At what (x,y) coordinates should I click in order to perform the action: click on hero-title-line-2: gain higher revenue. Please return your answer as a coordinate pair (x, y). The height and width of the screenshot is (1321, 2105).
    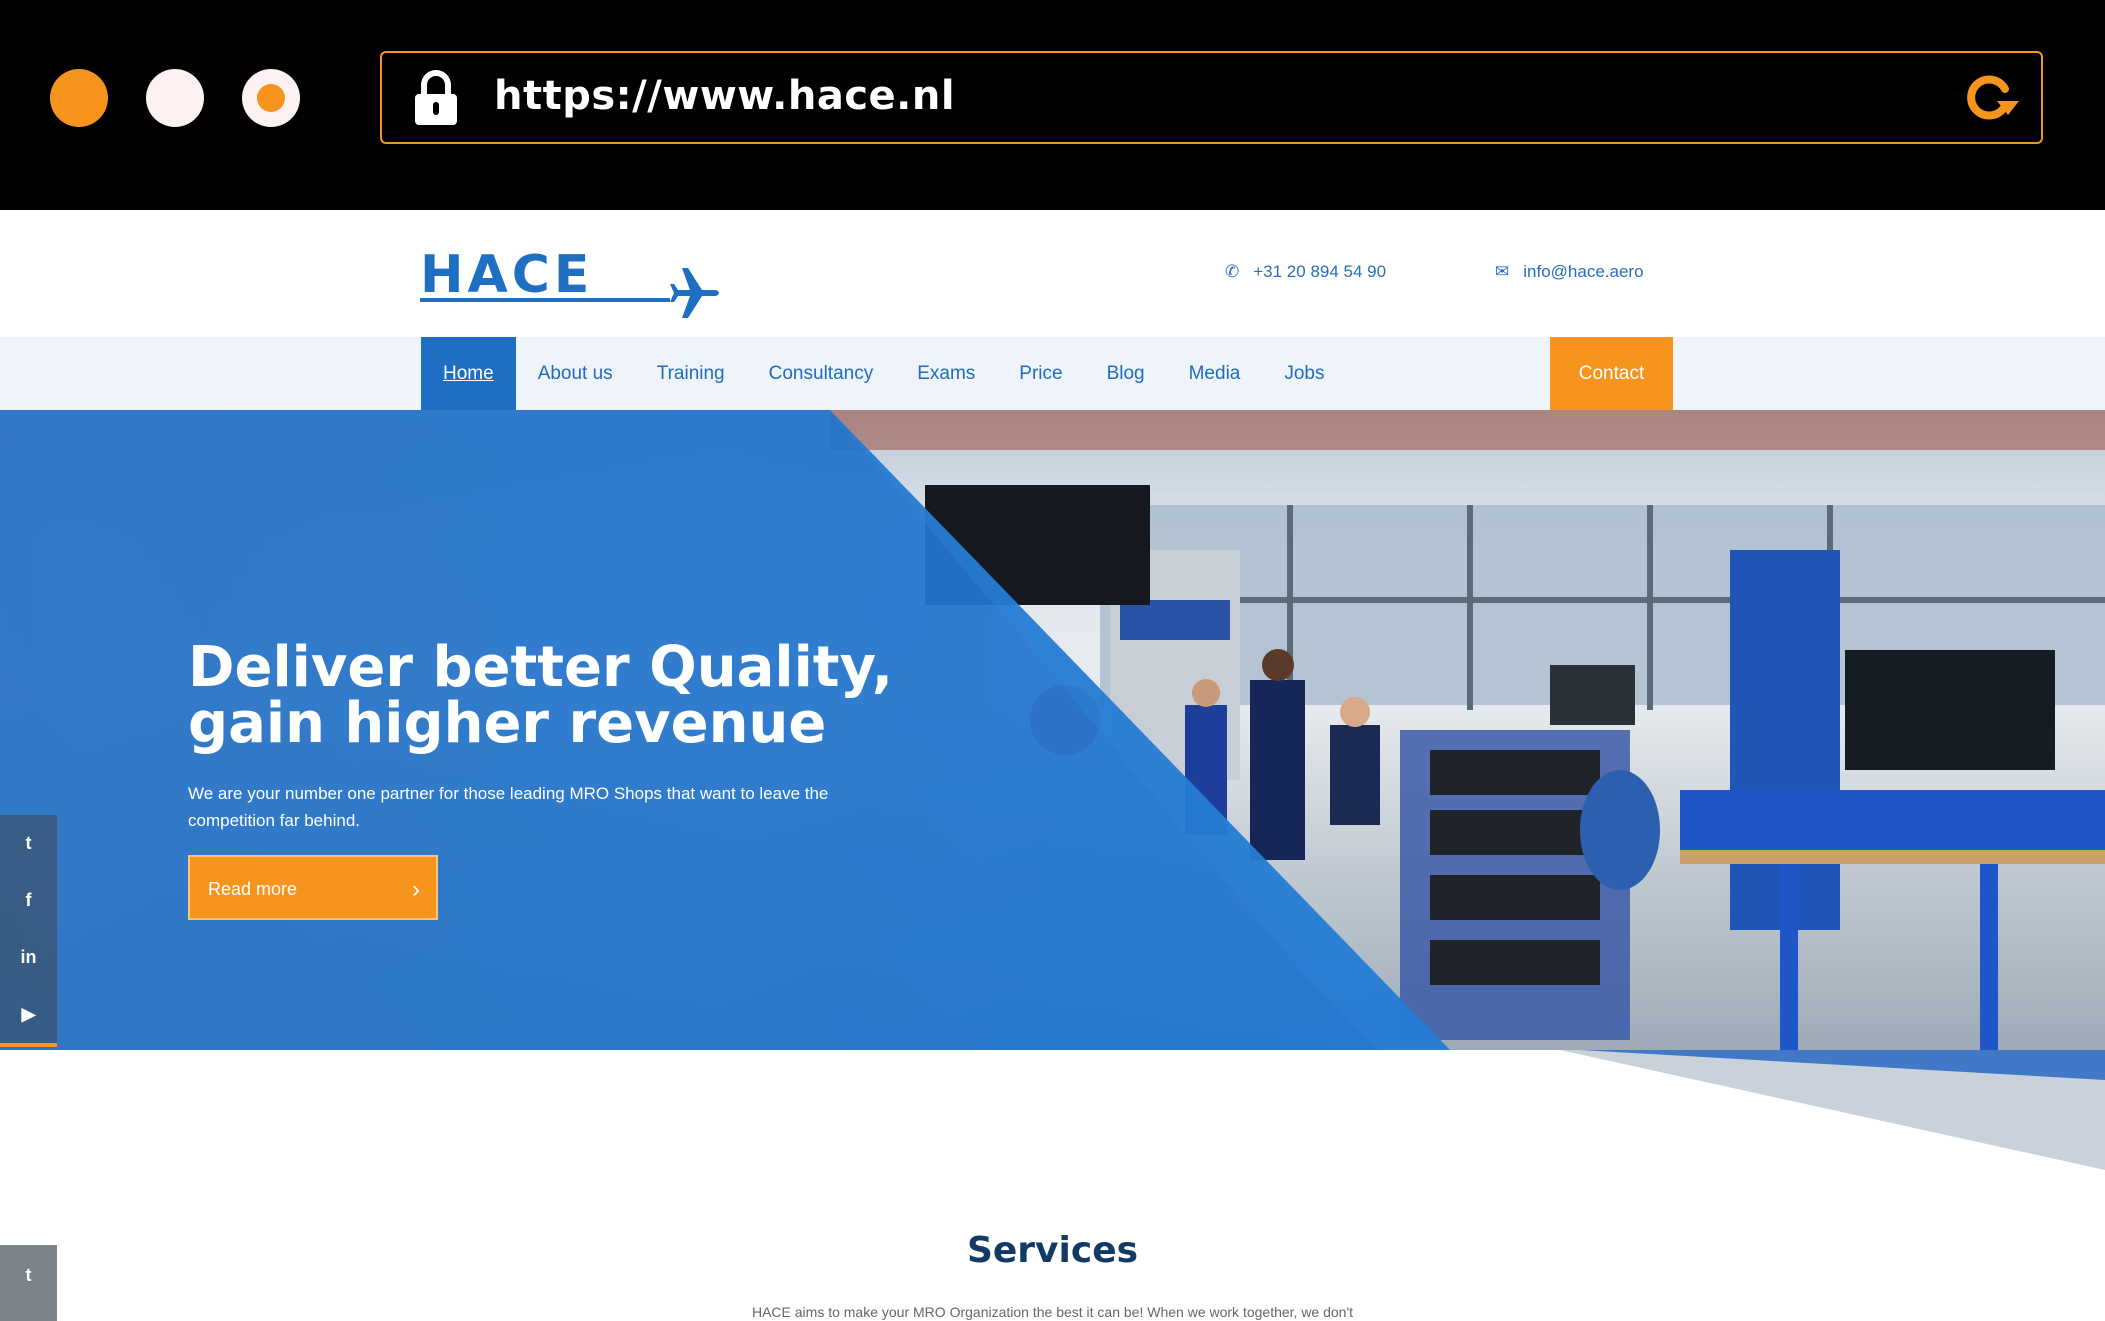
    Looking at the image, I should click on (507, 723).